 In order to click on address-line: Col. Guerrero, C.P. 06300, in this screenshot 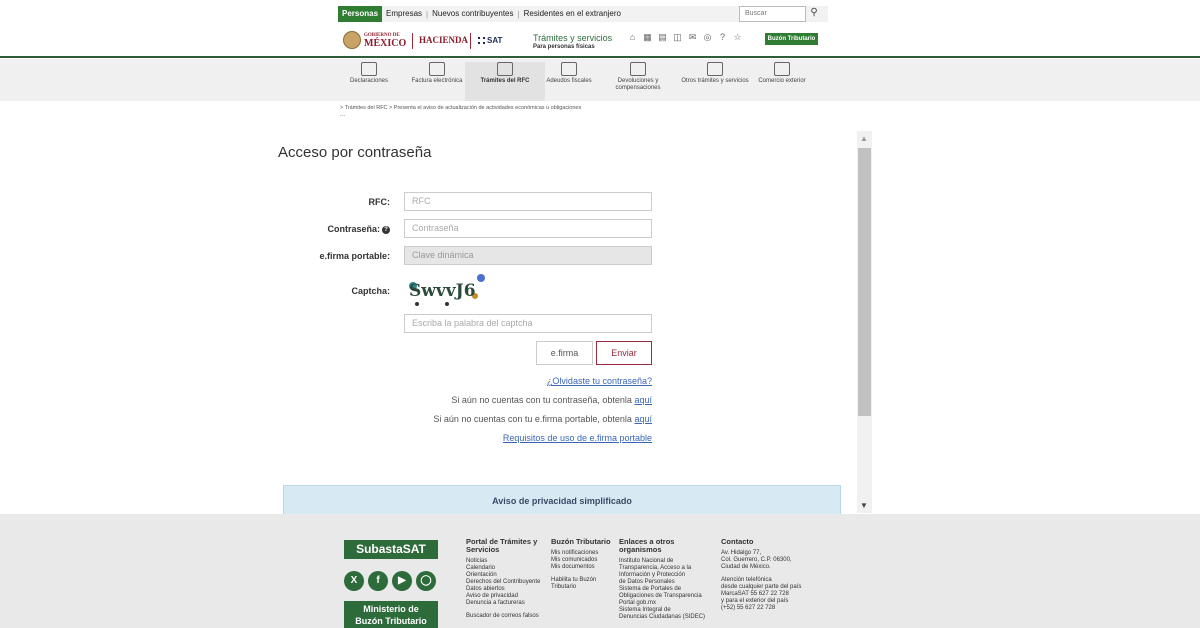, I will do `click(756, 560)`.